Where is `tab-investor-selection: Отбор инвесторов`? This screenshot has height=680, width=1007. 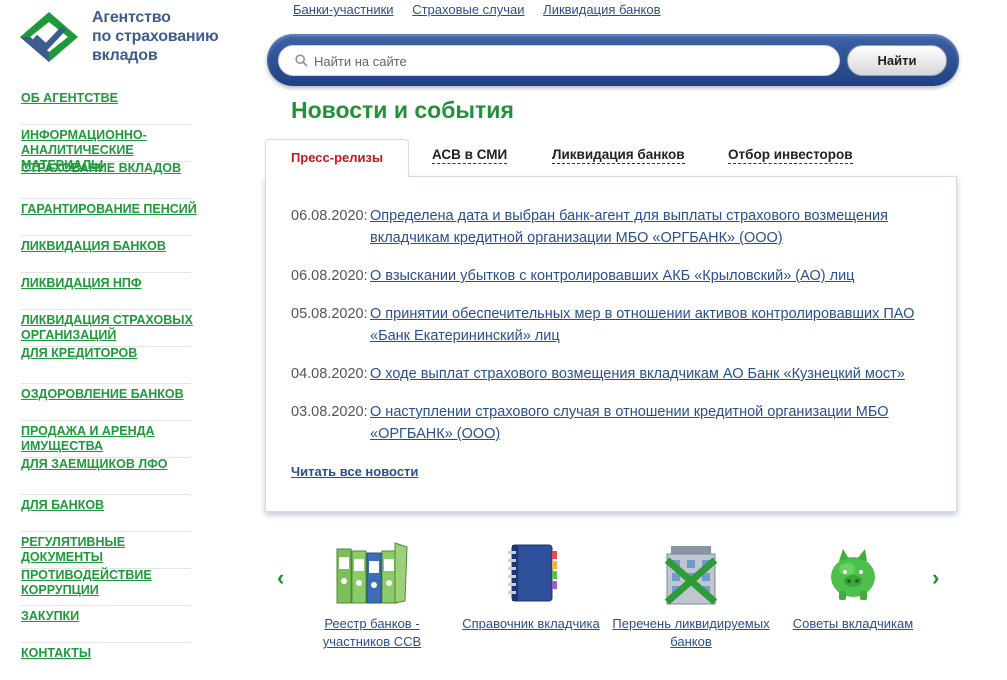
tab-investor-selection: Отбор инвесторов is located at coordinates (790, 155).